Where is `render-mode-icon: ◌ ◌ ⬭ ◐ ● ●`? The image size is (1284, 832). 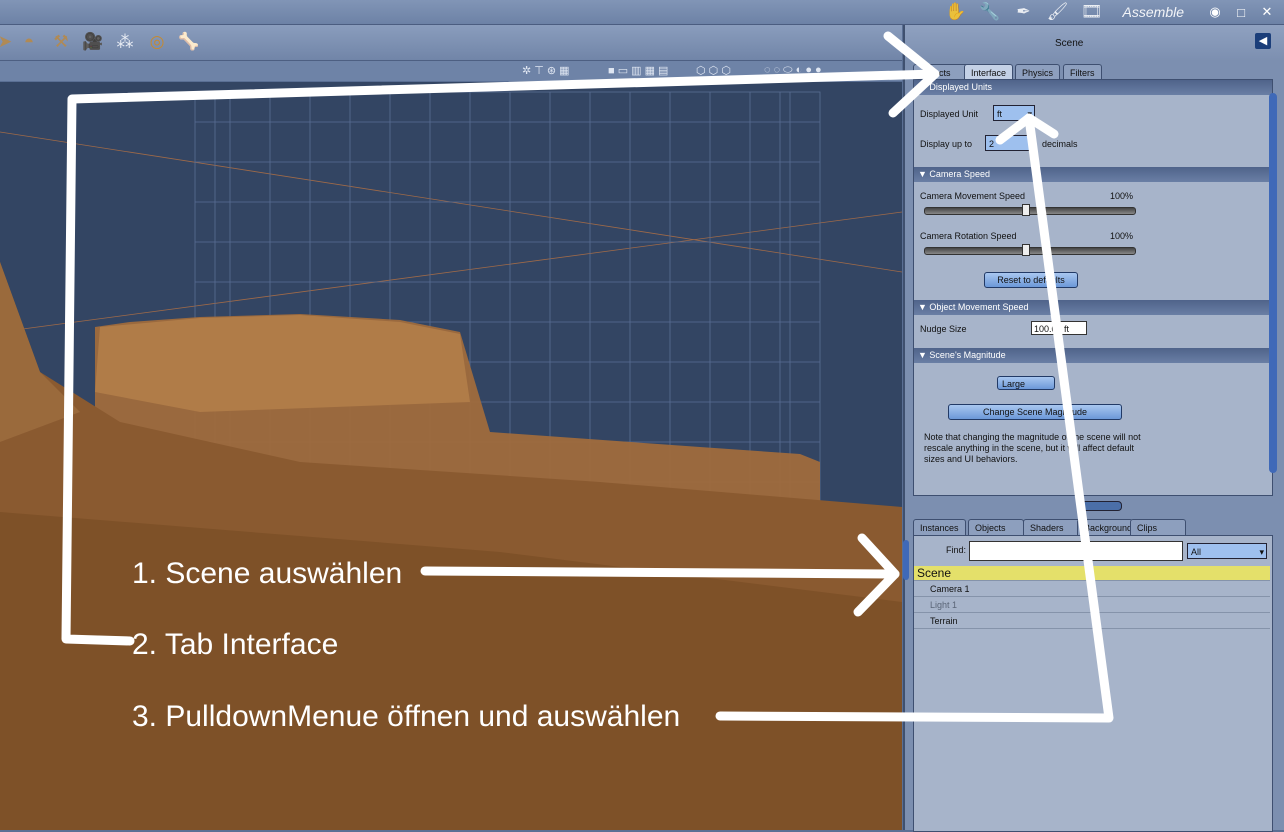
render-mode-icon: ◌ ◌ ⬭ ◐ ● ● is located at coordinates (793, 70).